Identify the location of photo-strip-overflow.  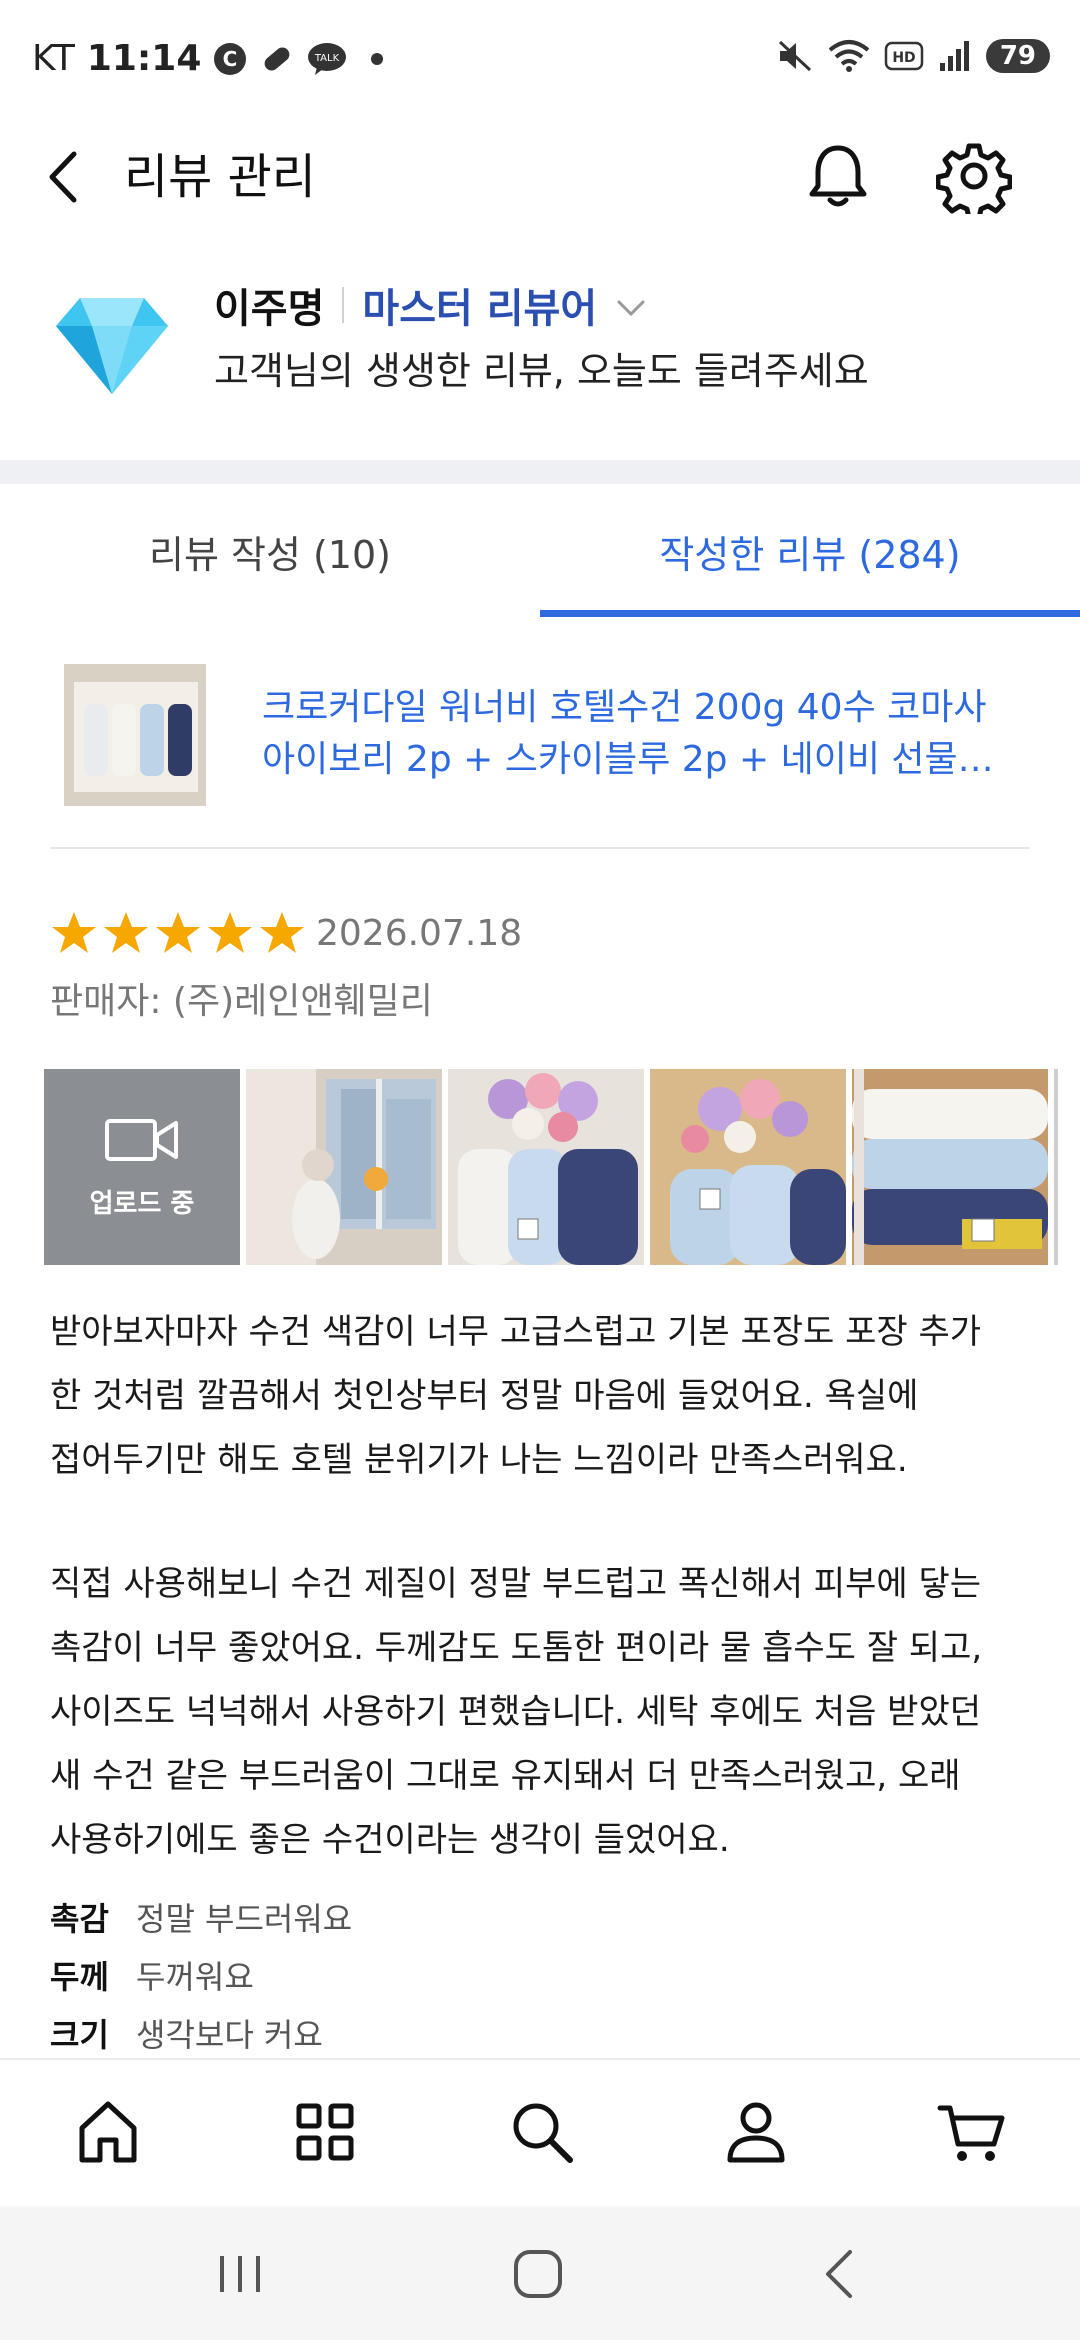
(1056, 1167).